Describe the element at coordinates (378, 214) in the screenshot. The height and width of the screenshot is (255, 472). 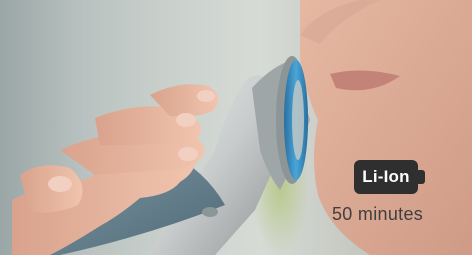
I see `runtime-text: 50 minutes` at that location.